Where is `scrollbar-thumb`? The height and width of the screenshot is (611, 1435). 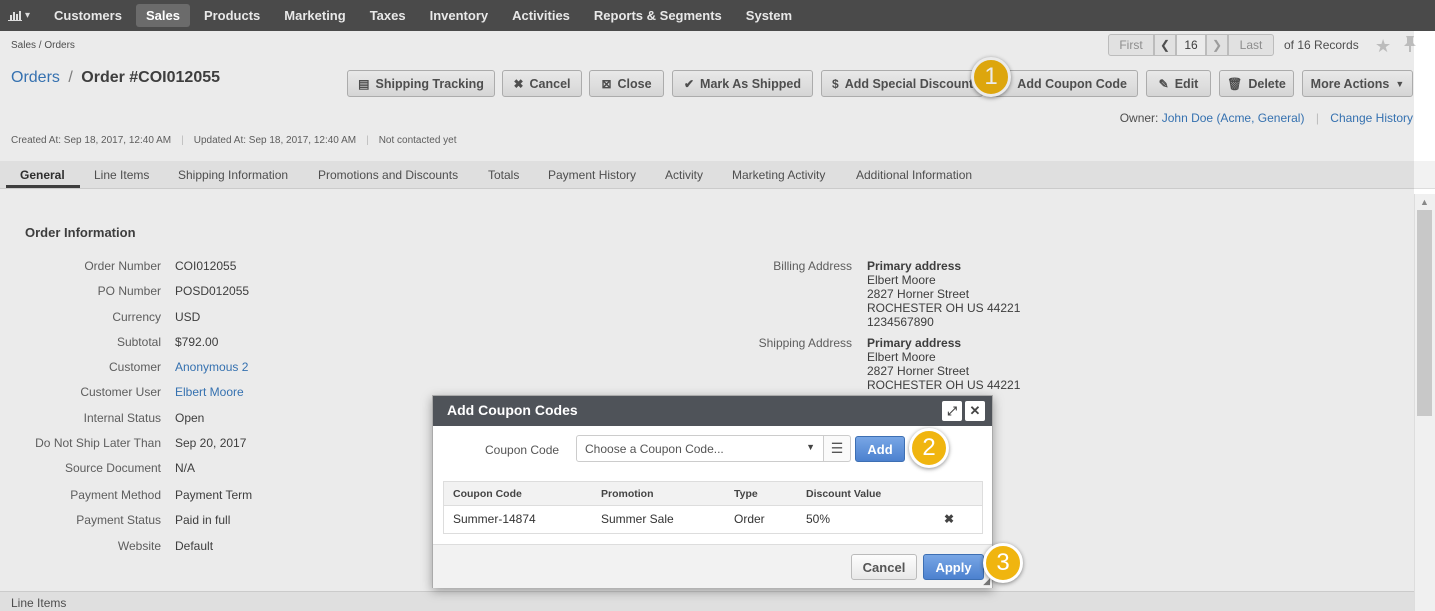
scrollbar-thumb is located at coordinates (1424, 313).